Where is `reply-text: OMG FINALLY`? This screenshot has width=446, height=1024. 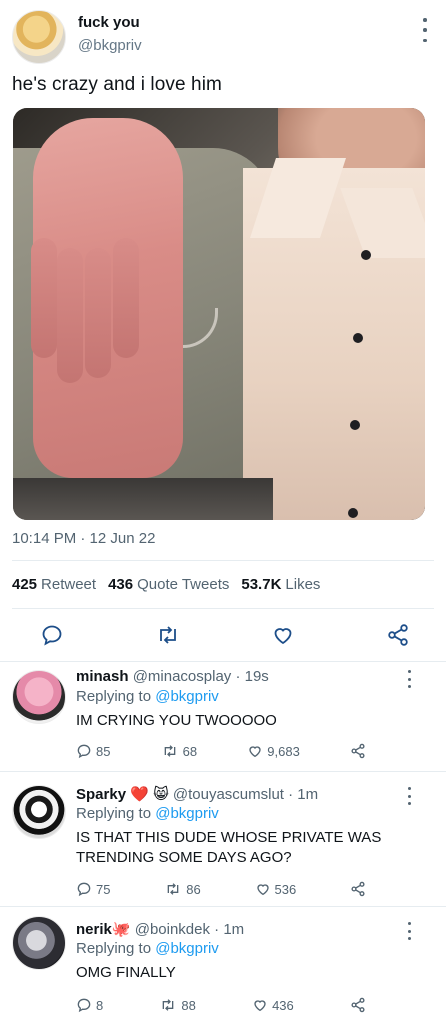
reply-text: OMG FINALLY is located at coordinates (126, 972).